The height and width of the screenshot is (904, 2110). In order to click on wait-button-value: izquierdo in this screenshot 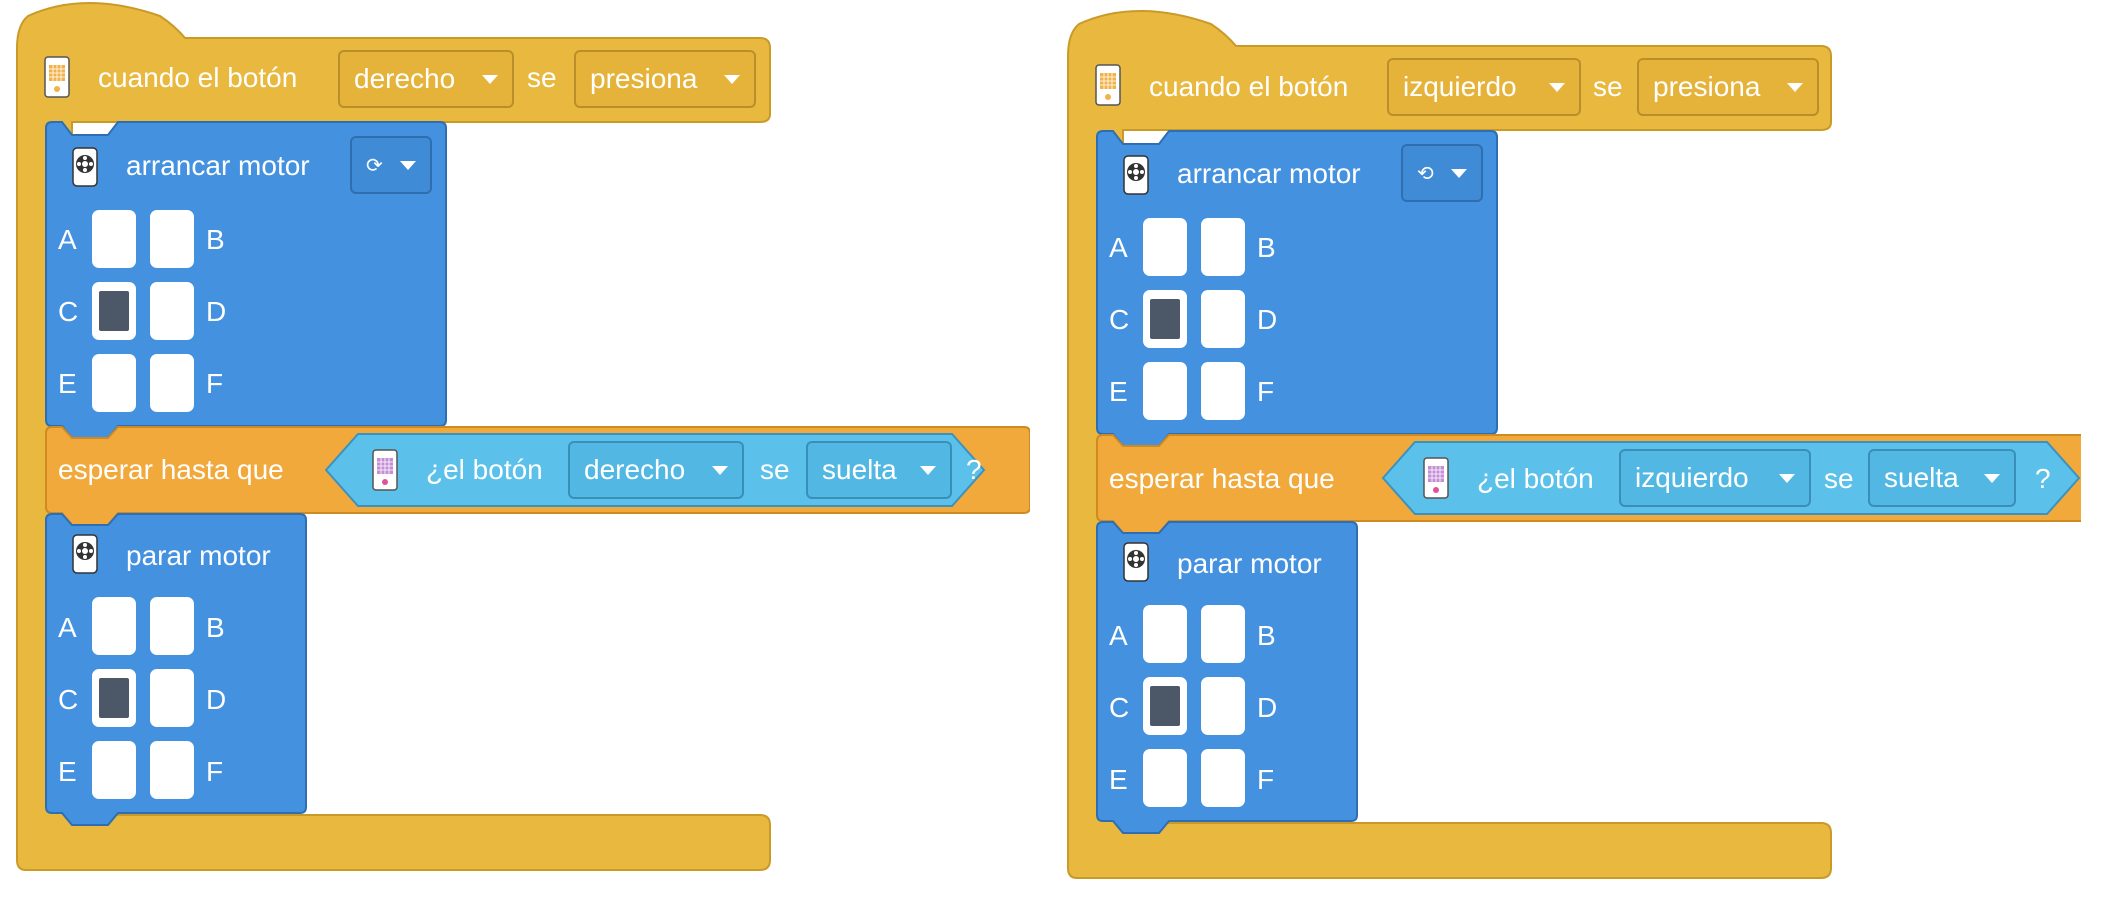, I will do `click(1692, 477)`.